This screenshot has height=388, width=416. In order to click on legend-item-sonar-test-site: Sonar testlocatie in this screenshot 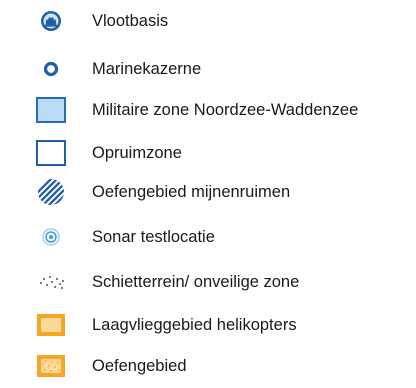, I will do `click(208, 237)`.